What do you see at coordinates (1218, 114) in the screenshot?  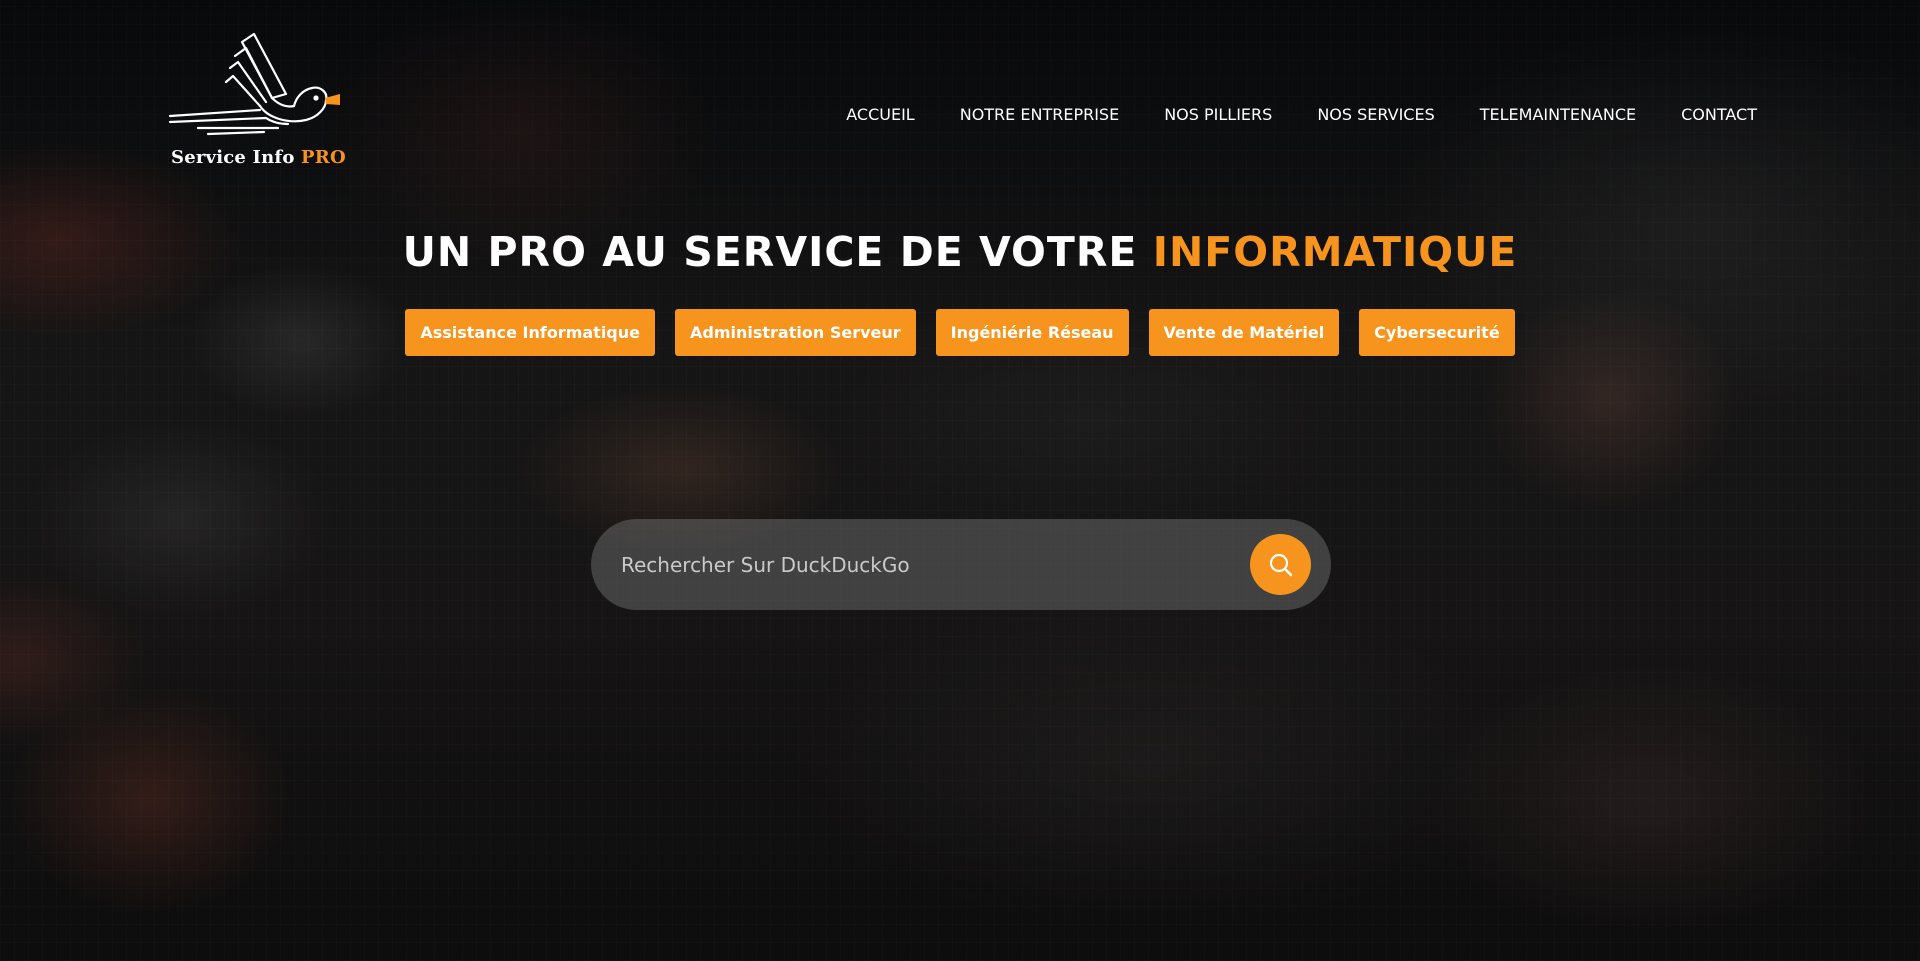 I see `nav-item-nos-pilliers: NOS PILLIERS` at bounding box center [1218, 114].